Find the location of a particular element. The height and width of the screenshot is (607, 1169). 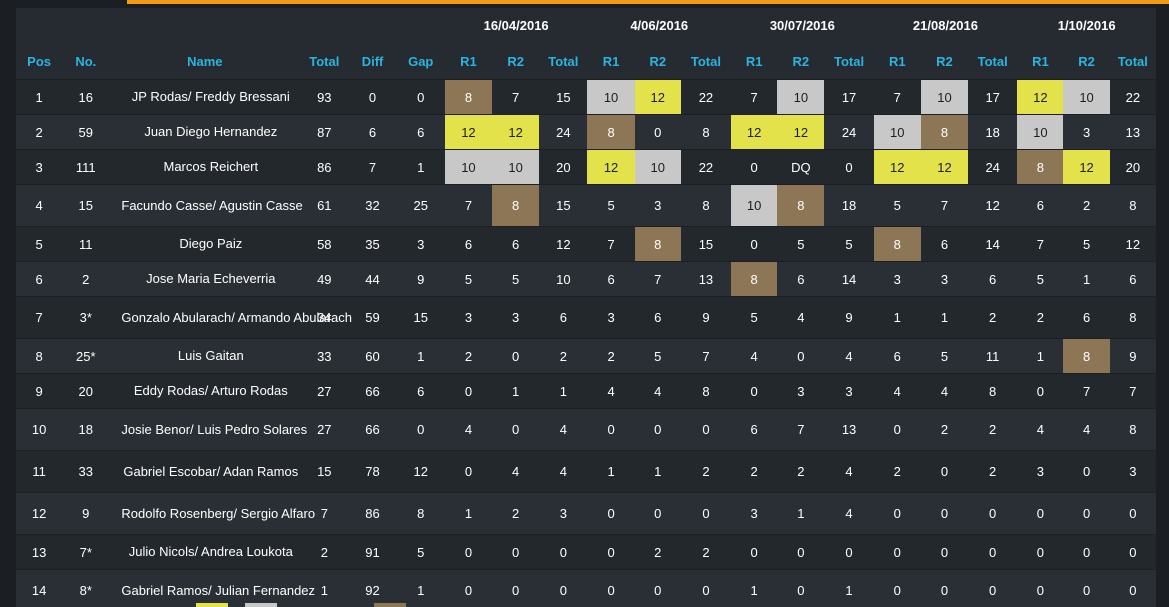

event-5-total-cell: 3 is located at coordinates (1132, 471).